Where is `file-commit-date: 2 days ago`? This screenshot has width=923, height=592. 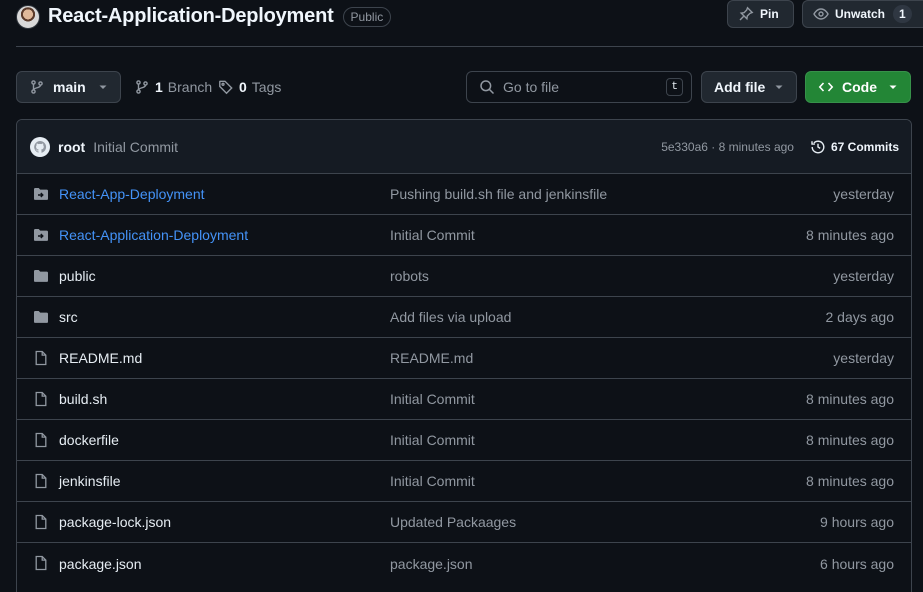
file-commit-date: 2 days ago is located at coordinates (860, 317).